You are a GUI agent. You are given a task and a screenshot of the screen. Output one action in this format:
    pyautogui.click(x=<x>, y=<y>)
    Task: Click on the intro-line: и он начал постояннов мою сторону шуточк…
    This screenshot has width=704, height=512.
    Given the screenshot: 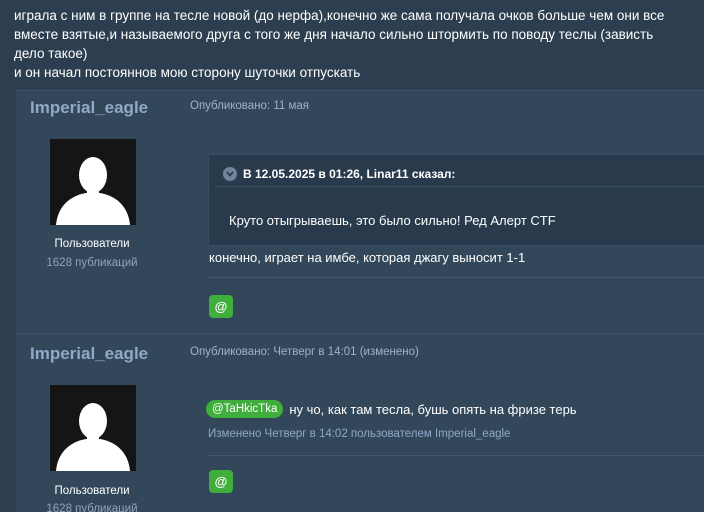 What is the action you would take?
    pyautogui.click(x=187, y=72)
    